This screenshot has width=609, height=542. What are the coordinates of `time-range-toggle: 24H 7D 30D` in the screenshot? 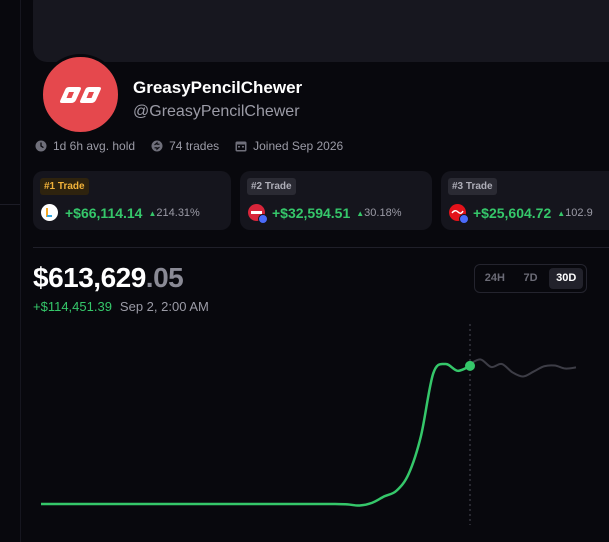 It's located at (530, 278).